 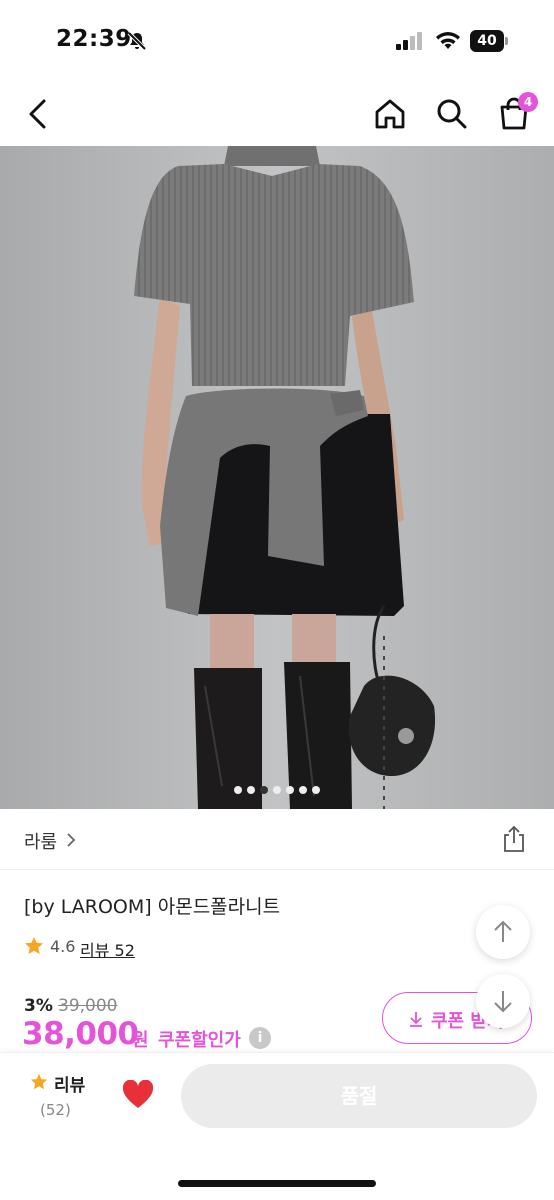 What do you see at coordinates (88, 1006) in the screenshot?
I see `original-price: 39,000` at bounding box center [88, 1006].